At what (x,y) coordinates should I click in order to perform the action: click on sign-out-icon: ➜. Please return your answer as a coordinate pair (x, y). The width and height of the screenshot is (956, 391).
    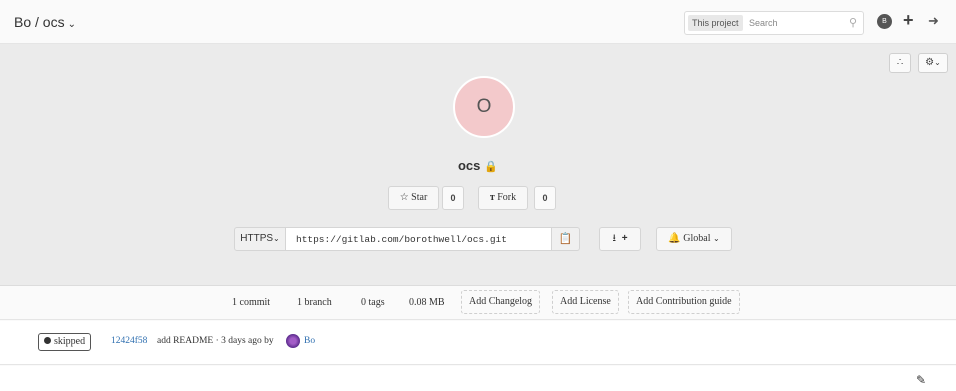
    Looking at the image, I should click on (933, 21).